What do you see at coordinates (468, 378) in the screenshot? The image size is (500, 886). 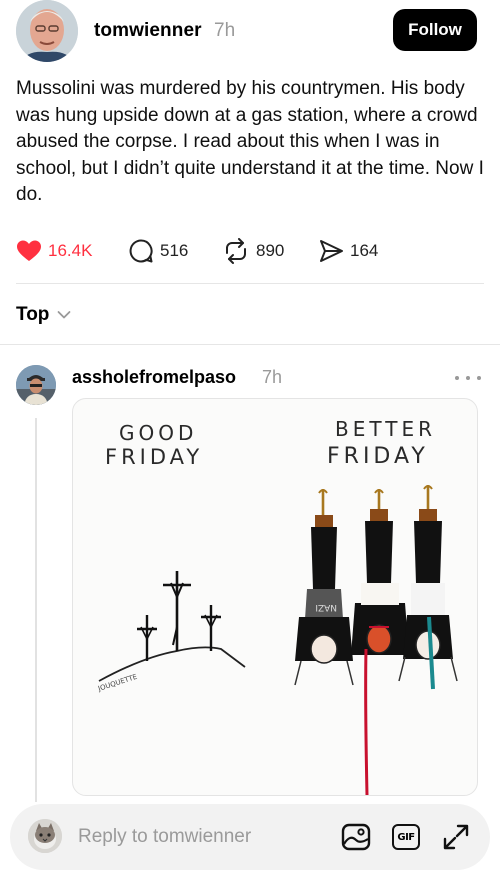 I see `more-options-icon` at bounding box center [468, 378].